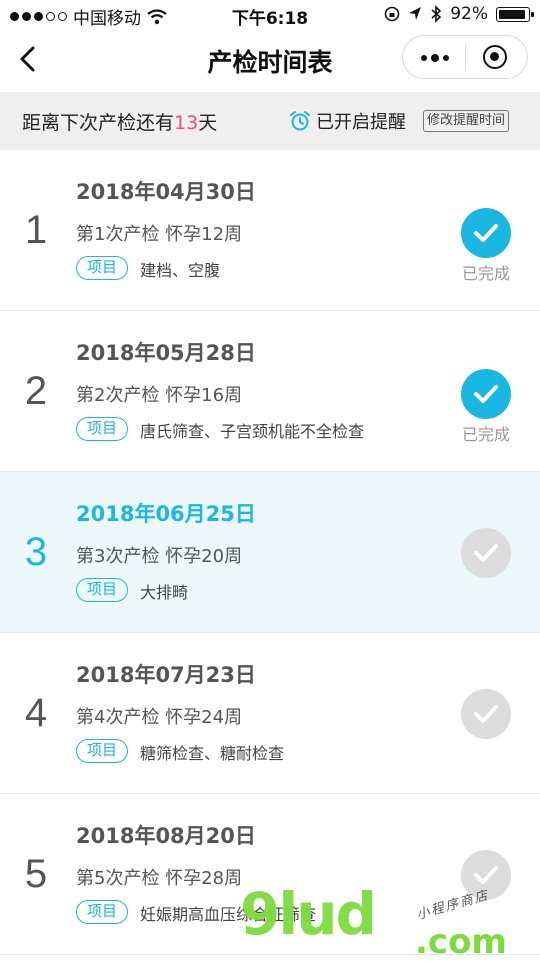  What do you see at coordinates (159, 878) in the screenshot?
I see `checkup-title: 第5次产检 怀孕28周` at bounding box center [159, 878].